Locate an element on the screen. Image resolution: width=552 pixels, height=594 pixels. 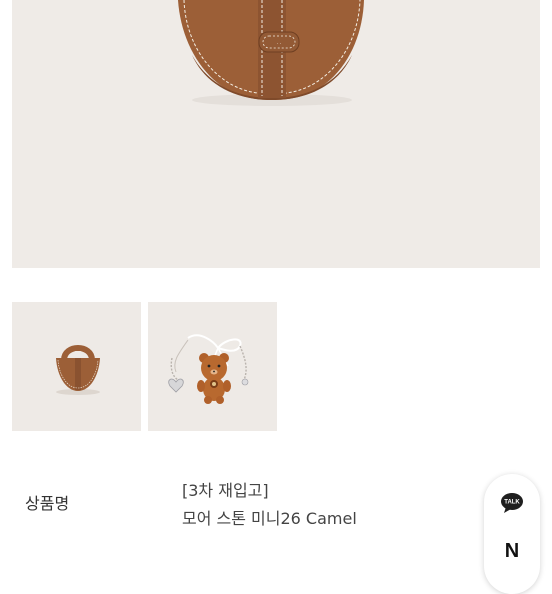
thumbnail-bag is located at coordinates (76, 366).